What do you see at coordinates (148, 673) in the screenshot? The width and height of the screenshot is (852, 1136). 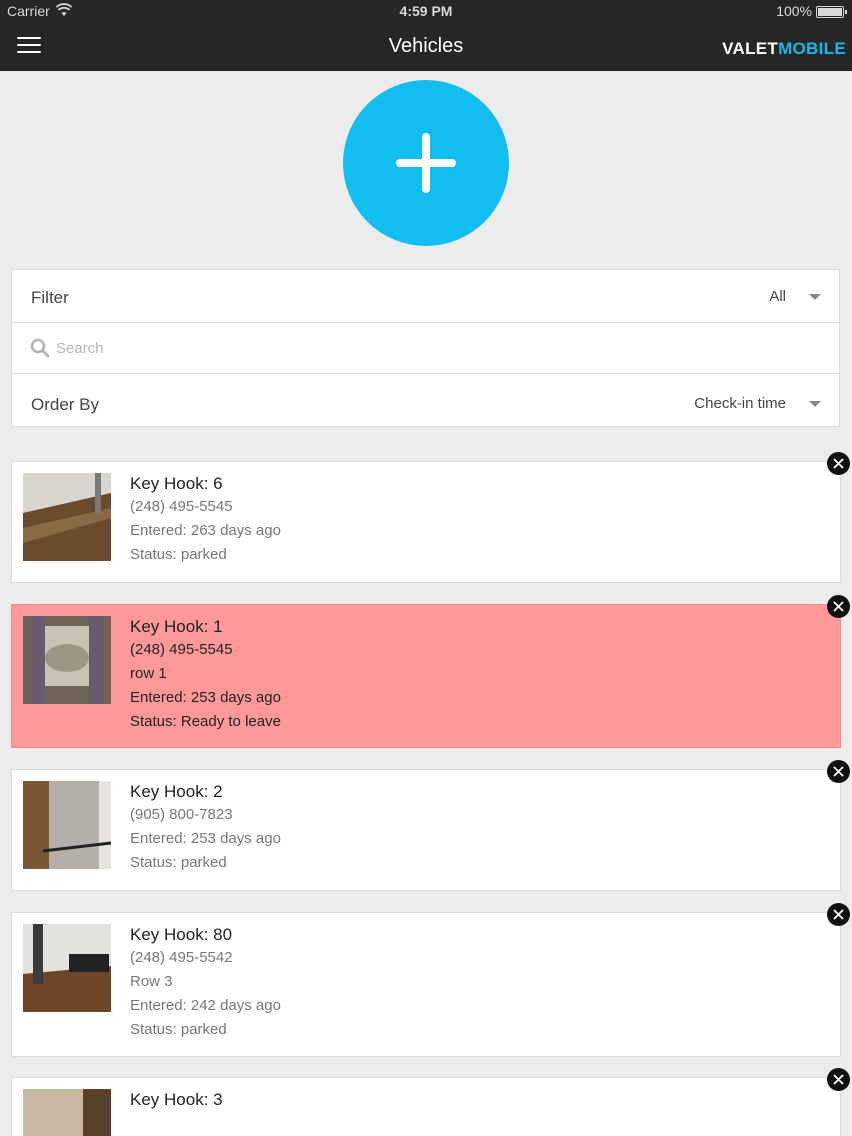 I see `vehicle-note: row 1` at bounding box center [148, 673].